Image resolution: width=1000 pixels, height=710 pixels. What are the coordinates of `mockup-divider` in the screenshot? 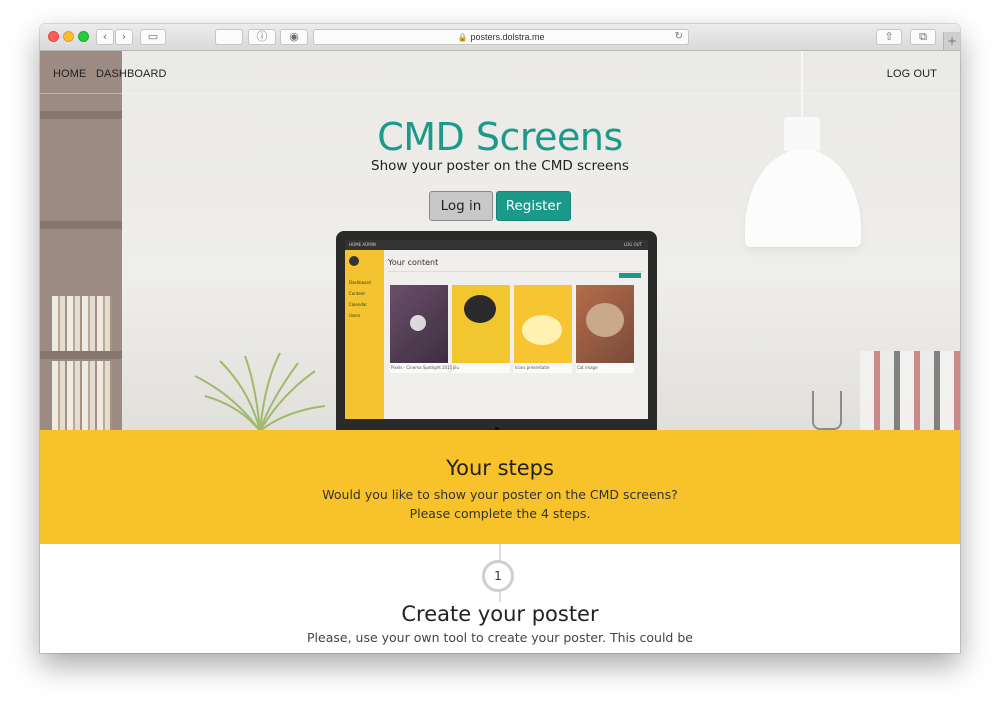 It's located at (515, 271).